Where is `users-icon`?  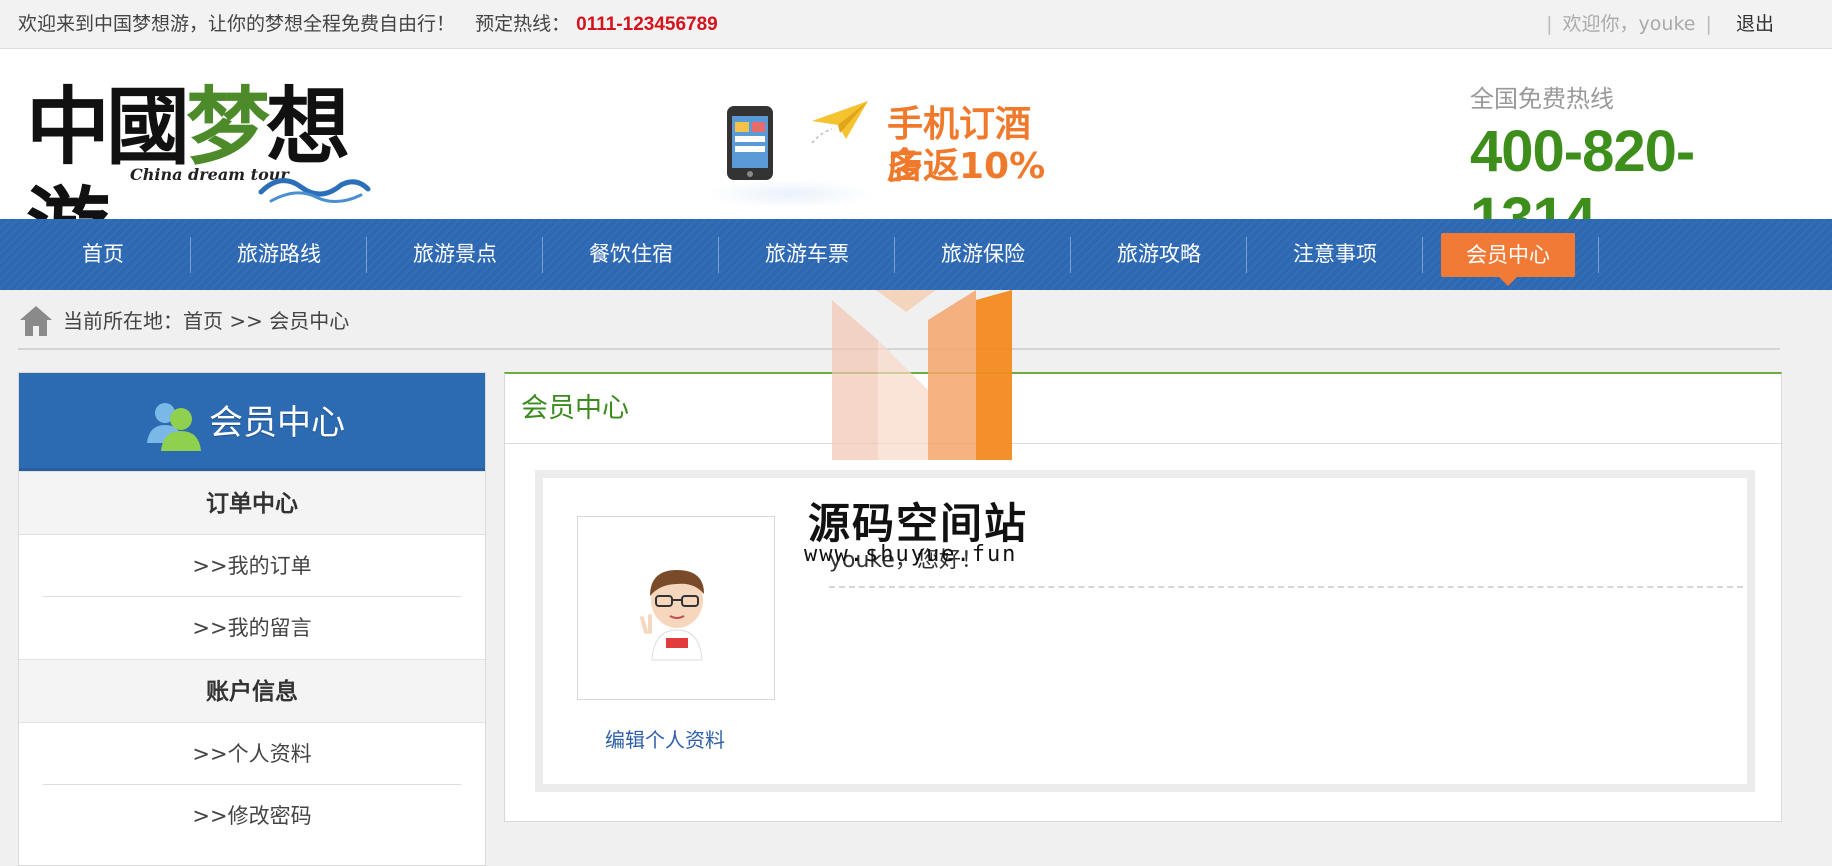
users-icon is located at coordinates (174, 427).